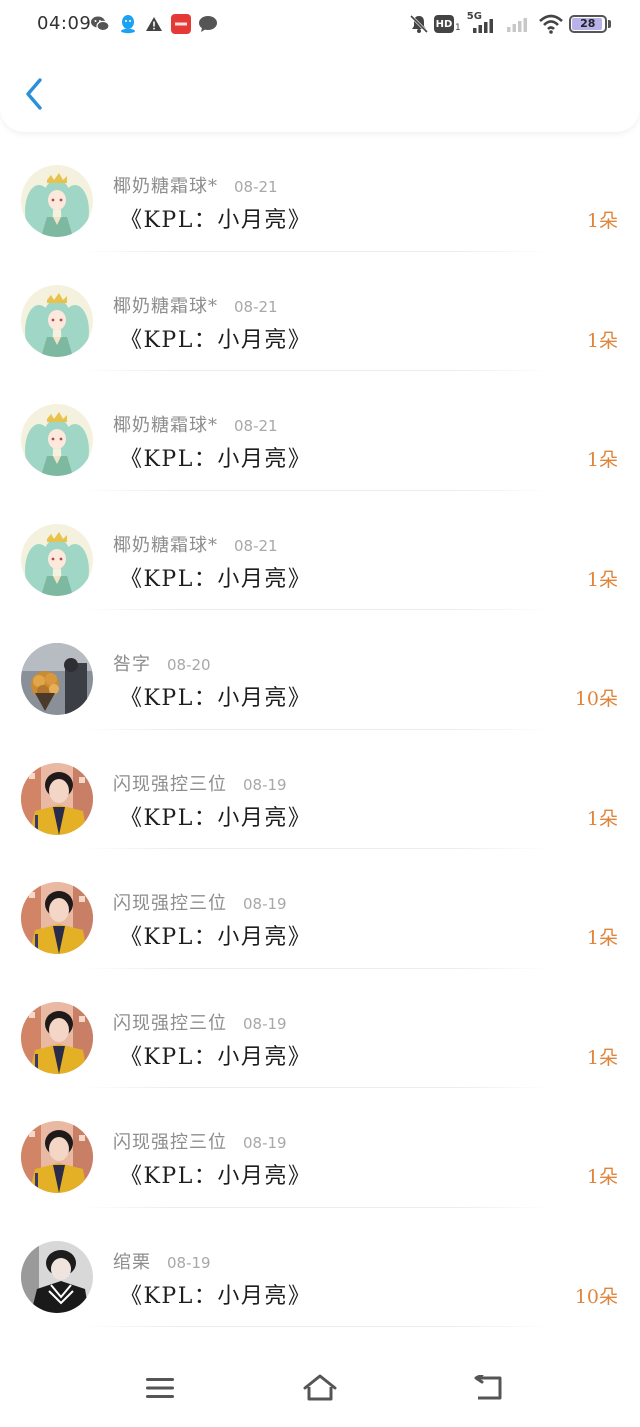 The image size is (640, 1427). What do you see at coordinates (208, 24) in the screenshot?
I see `message-icon` at bounding box center [208, 24].